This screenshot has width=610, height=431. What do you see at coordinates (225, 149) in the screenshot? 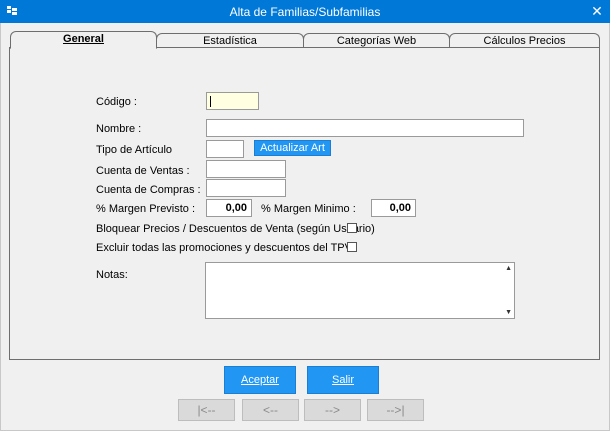
I see `tipo-articulo-input` at bounding box center [225, 149].